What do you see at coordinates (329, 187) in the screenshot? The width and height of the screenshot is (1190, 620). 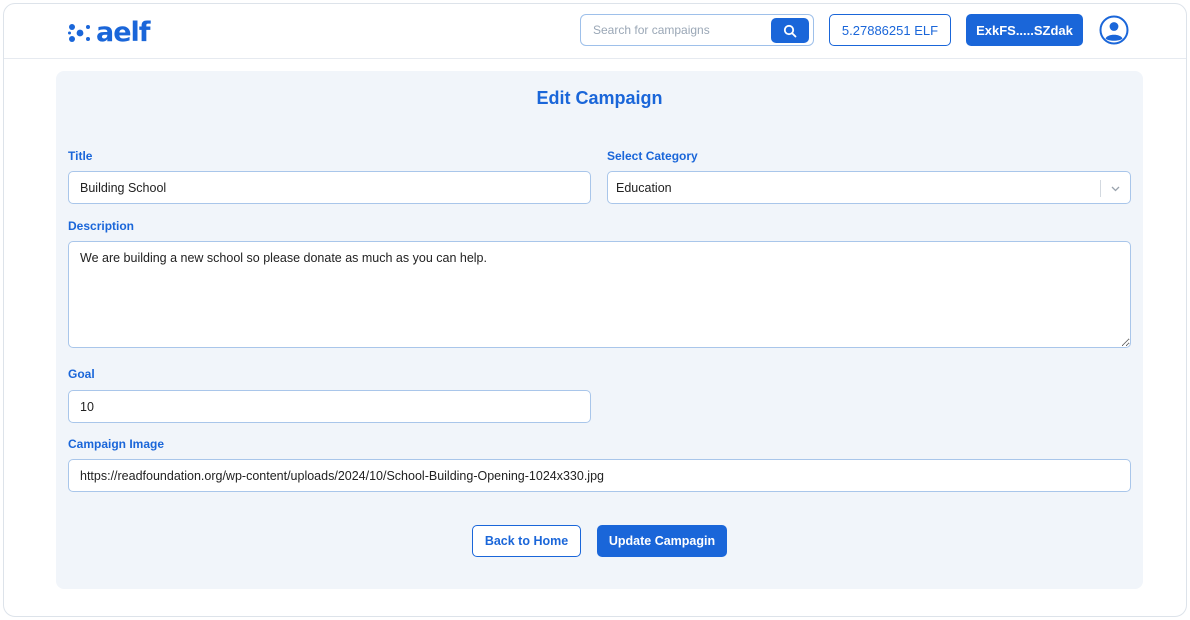 I see `title-input` at bounding box center [329, 187].